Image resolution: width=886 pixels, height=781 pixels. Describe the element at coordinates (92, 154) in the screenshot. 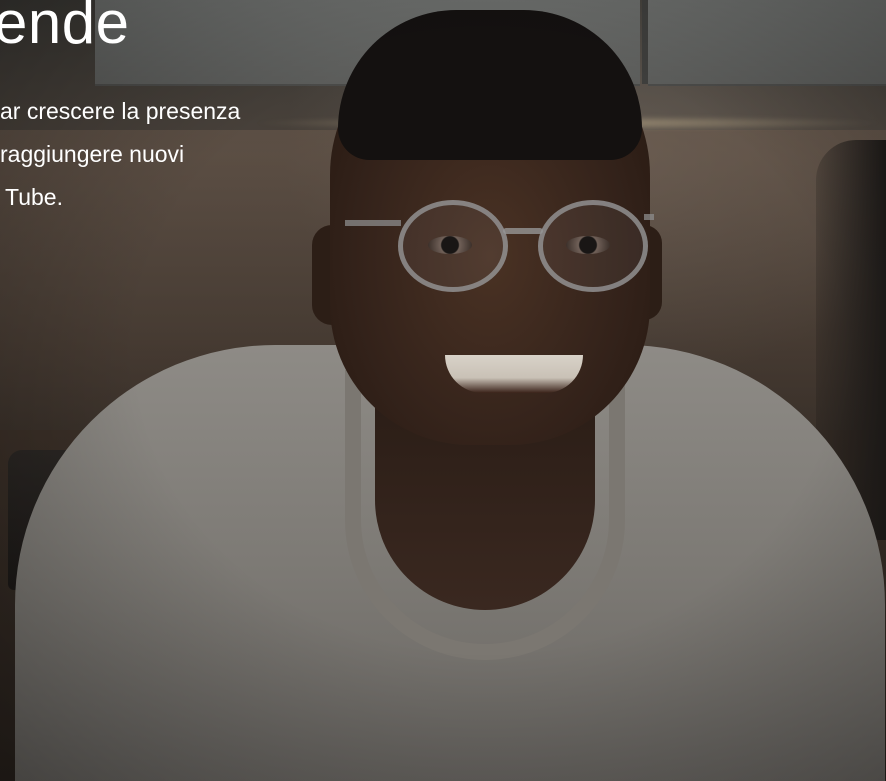

I see `hero-body-line: raggiungere nuovi` at that location.